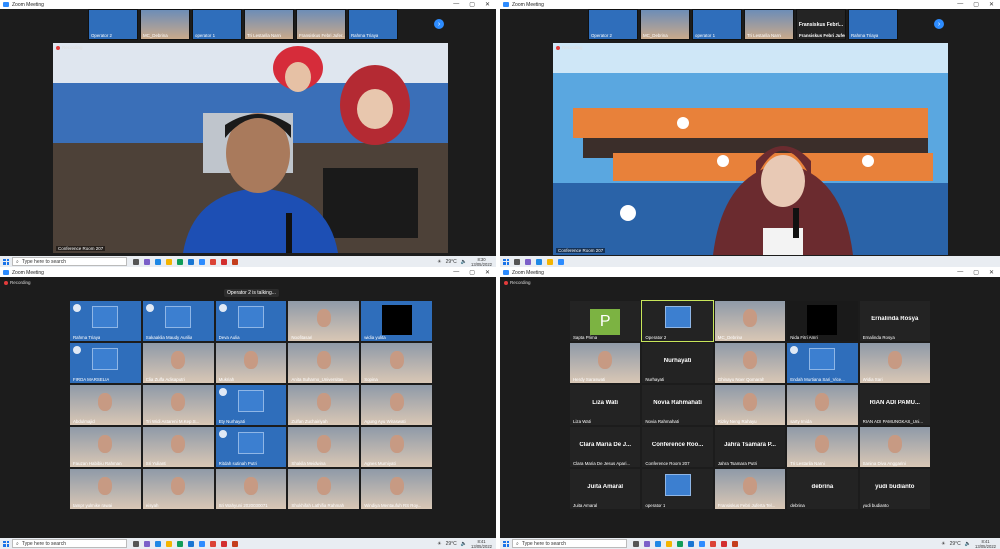  I want to click on participant-tile: Novia Rahmahati Novia Rahmahati, so click(677, 405).